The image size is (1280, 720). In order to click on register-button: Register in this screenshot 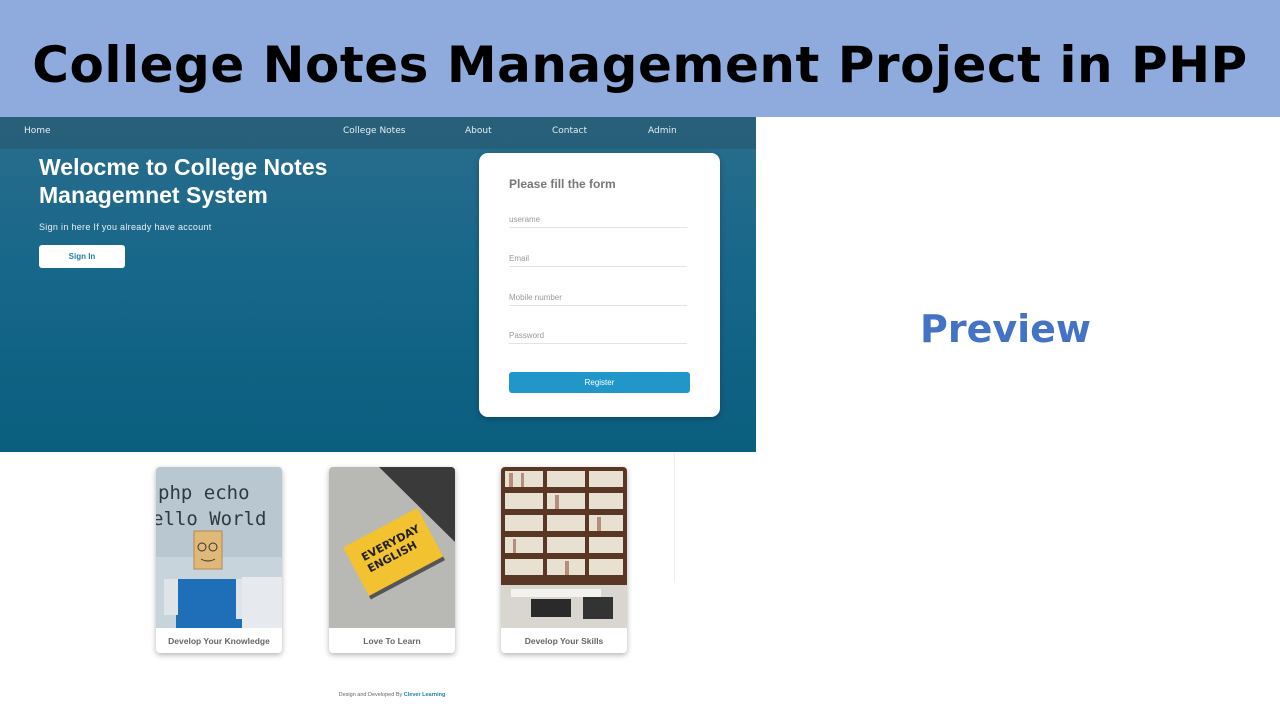, I will do `click(599, 382)`.